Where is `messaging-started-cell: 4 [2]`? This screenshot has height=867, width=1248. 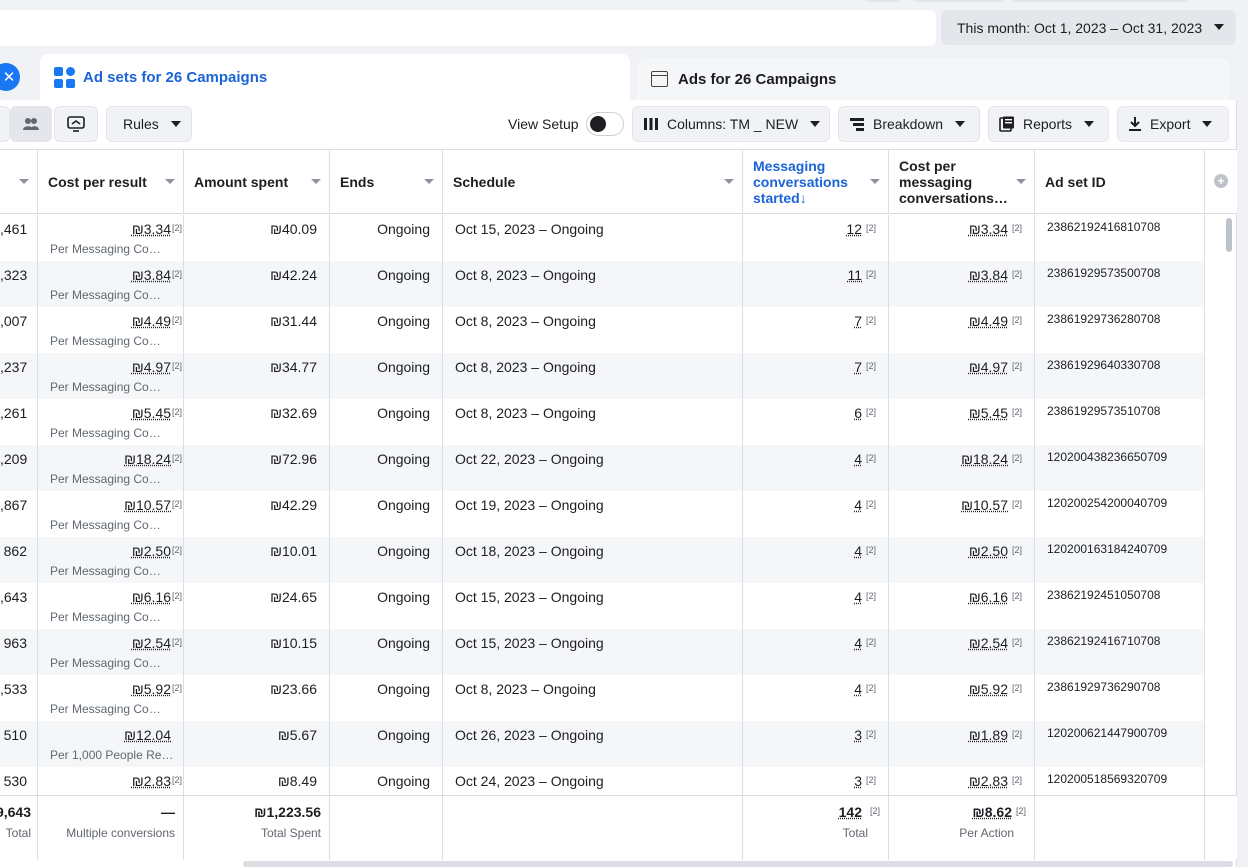 messaging-started-cell: 4 [2] is located at coordinates (816, 652).